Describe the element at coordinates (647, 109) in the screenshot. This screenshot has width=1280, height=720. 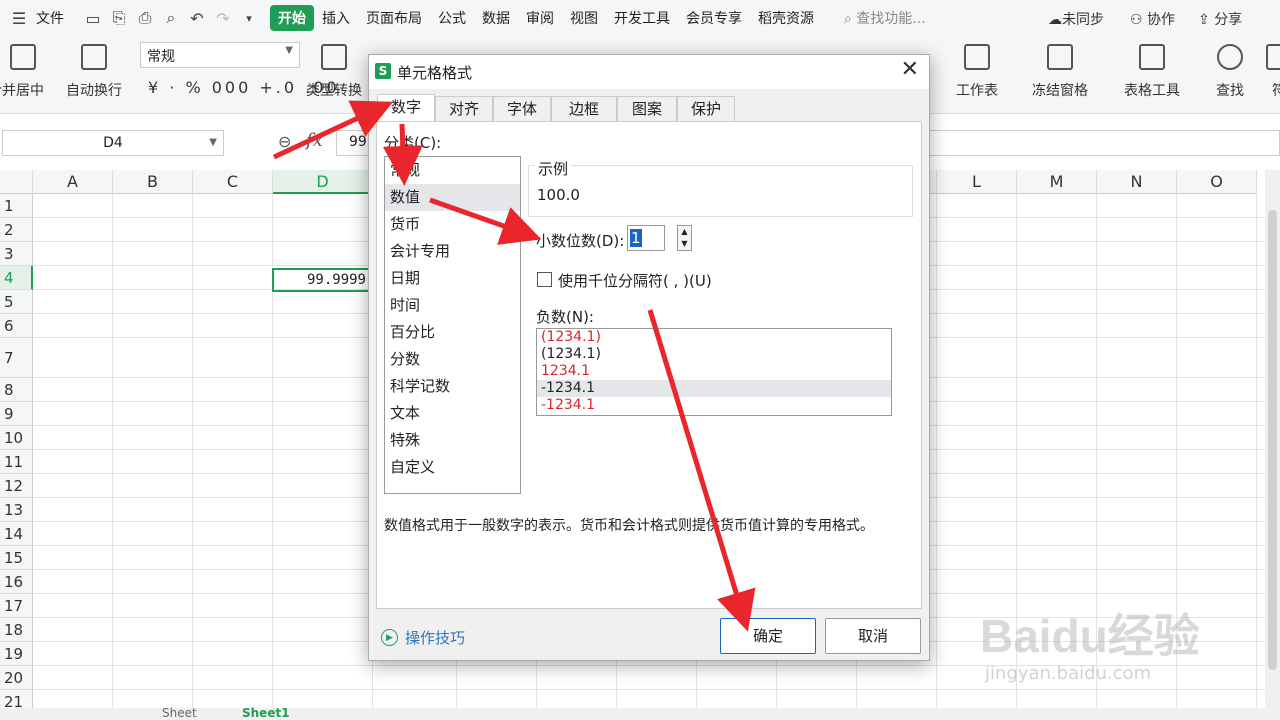
I see `tab-pattern: 图案` at that location.